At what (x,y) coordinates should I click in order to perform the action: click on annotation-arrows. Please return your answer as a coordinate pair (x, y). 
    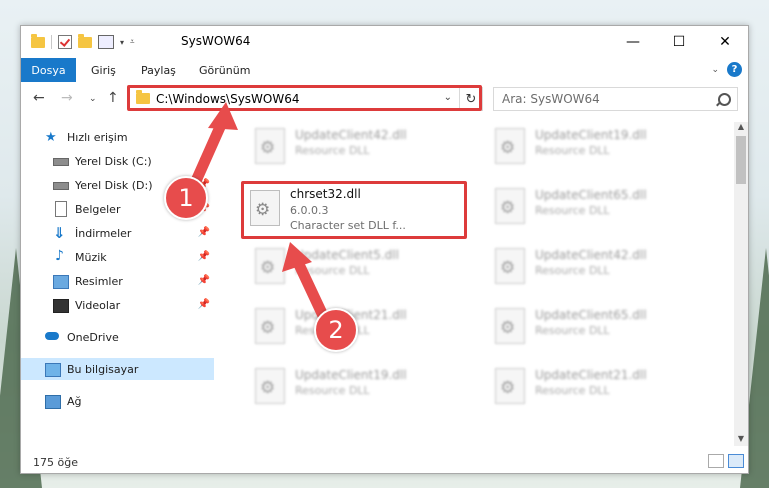
    Looking at the image, I should click on (259, 215).